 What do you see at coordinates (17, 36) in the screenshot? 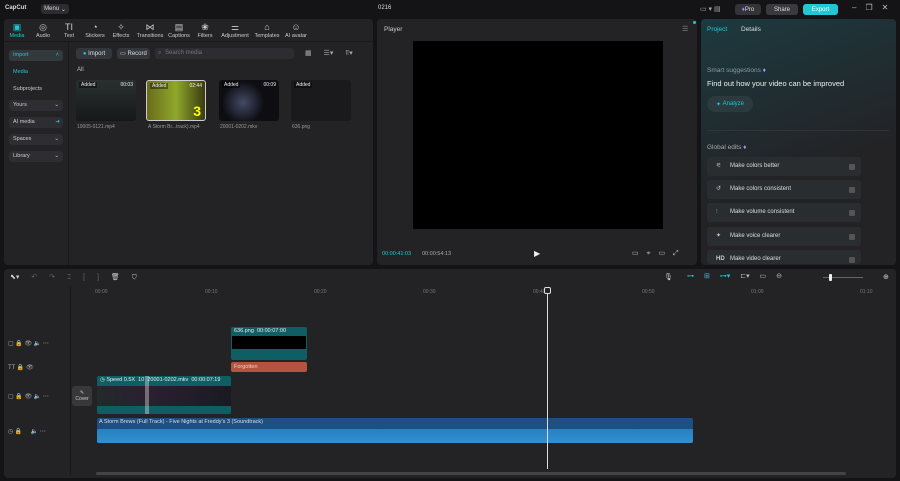
I see `tool-label: Media` at bounding box center [17, 36].